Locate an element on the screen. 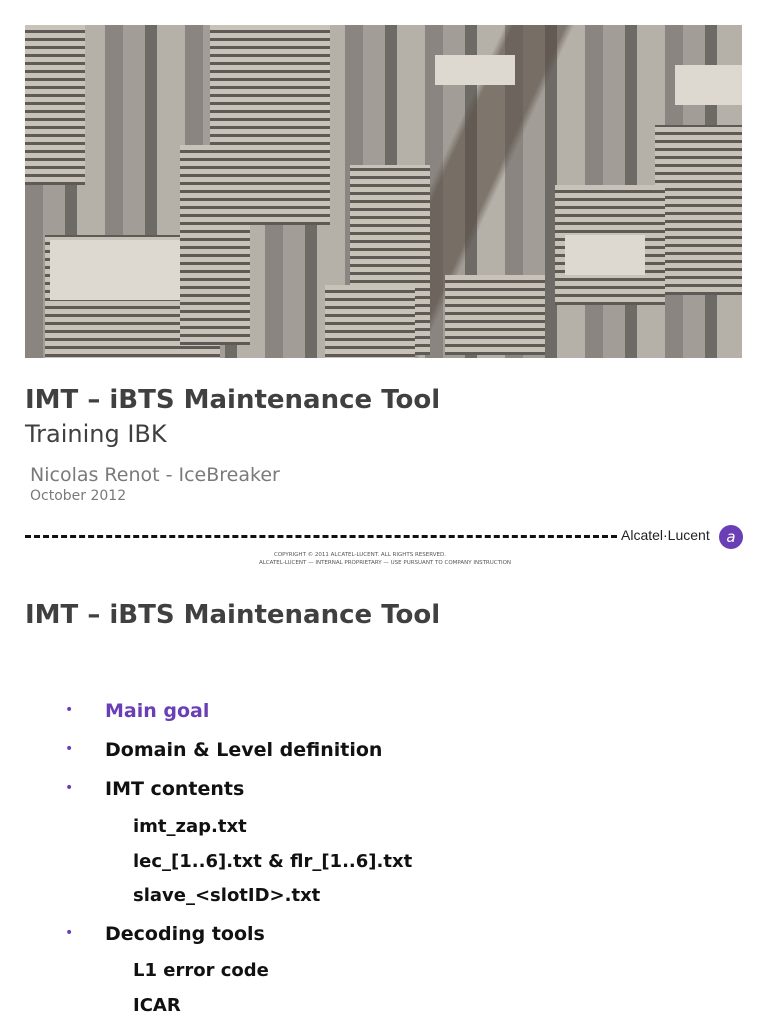 This screenshot has height=1024, width=768. slide-title: IMT – iBTS Maintenance Tool is located at coordinates (233, 615).